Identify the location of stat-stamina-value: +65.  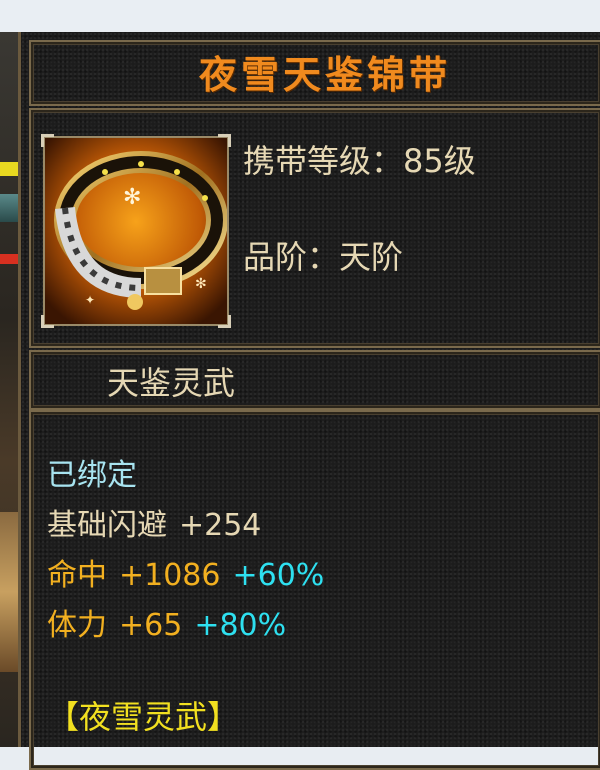
(151, 625).